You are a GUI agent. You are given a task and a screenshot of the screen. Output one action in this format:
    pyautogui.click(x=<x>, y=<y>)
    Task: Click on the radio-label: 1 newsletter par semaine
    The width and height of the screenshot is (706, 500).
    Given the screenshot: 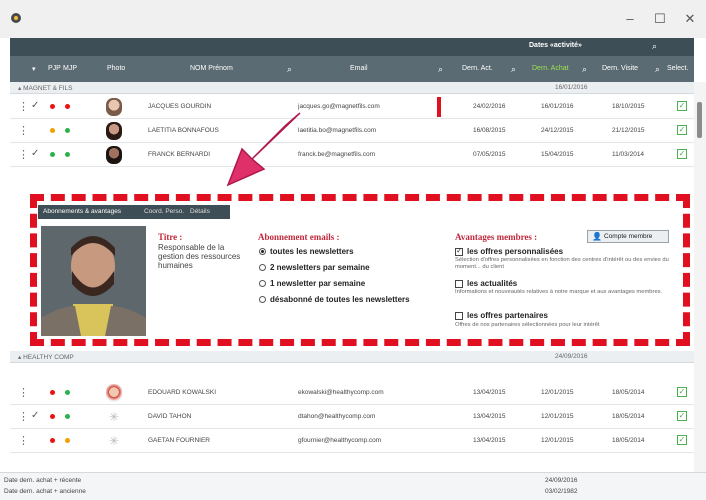 What is the action you would take?
    pyautogui.click(x=318, y=283)
    